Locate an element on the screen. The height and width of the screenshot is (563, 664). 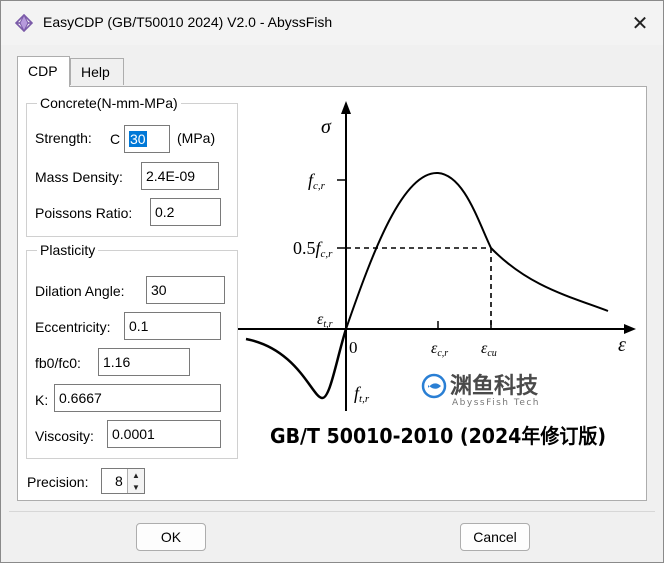
k-input: 0.6667 is located at coordinates (137, 398).